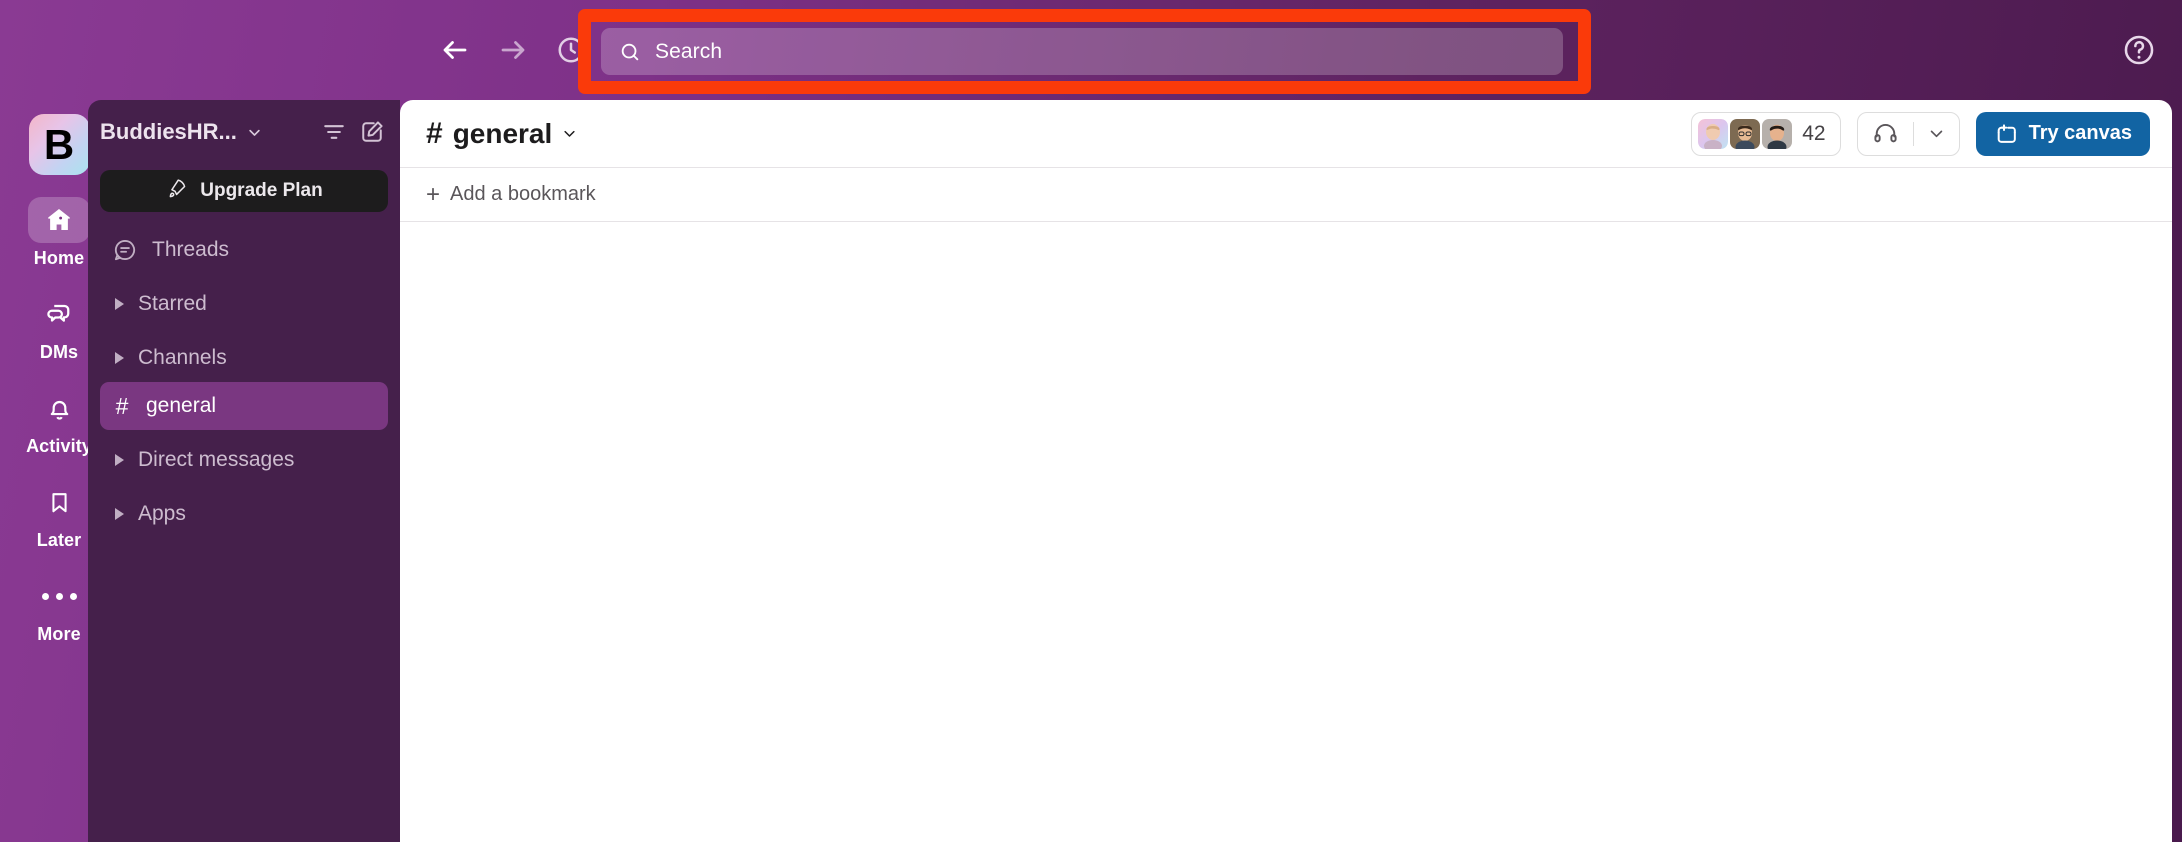 This screenshot has height=842, width=2182. I want to click on channel-title: # general, so click(501, 134).